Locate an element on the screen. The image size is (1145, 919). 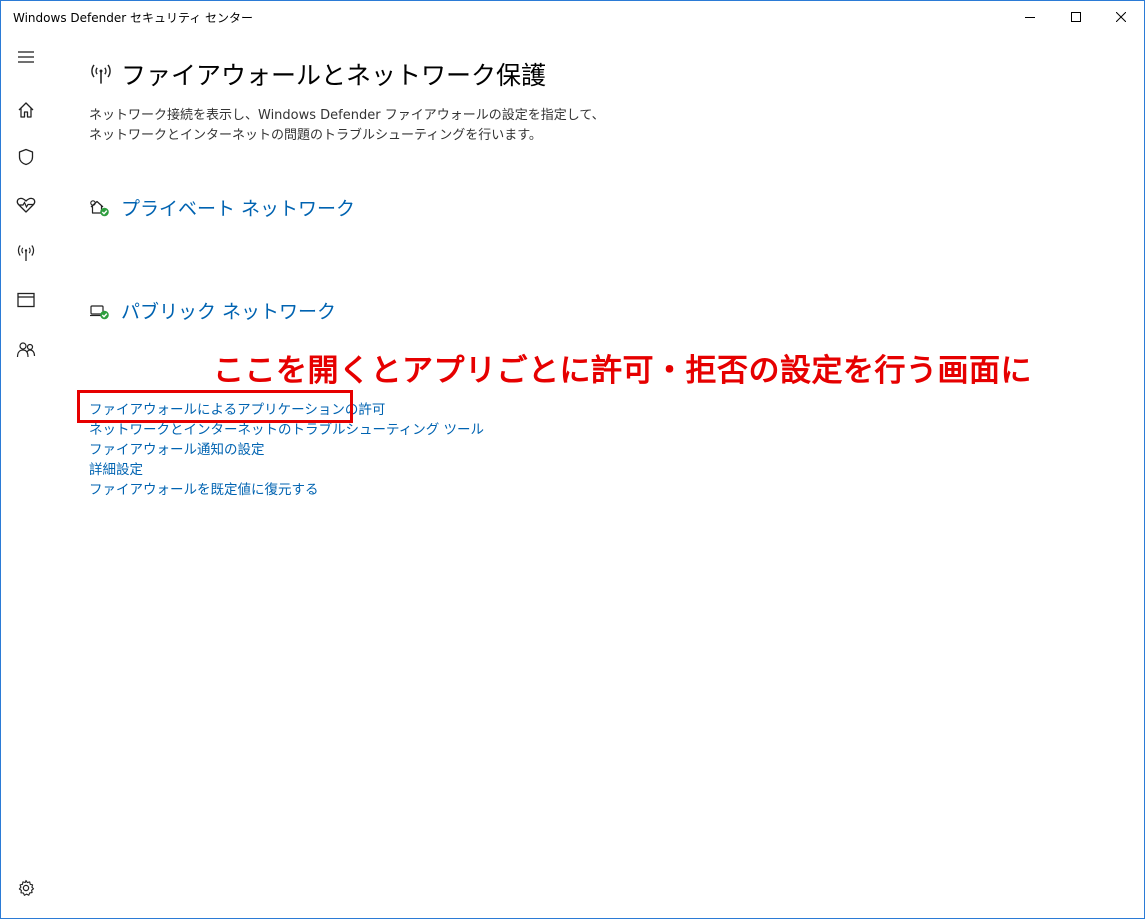
close-button is located at coordinates (1121, 17).